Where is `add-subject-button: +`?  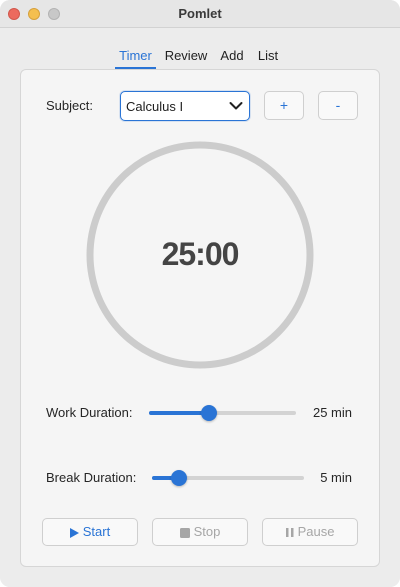
add-subject-button: + is located at coordinates (284, 105).